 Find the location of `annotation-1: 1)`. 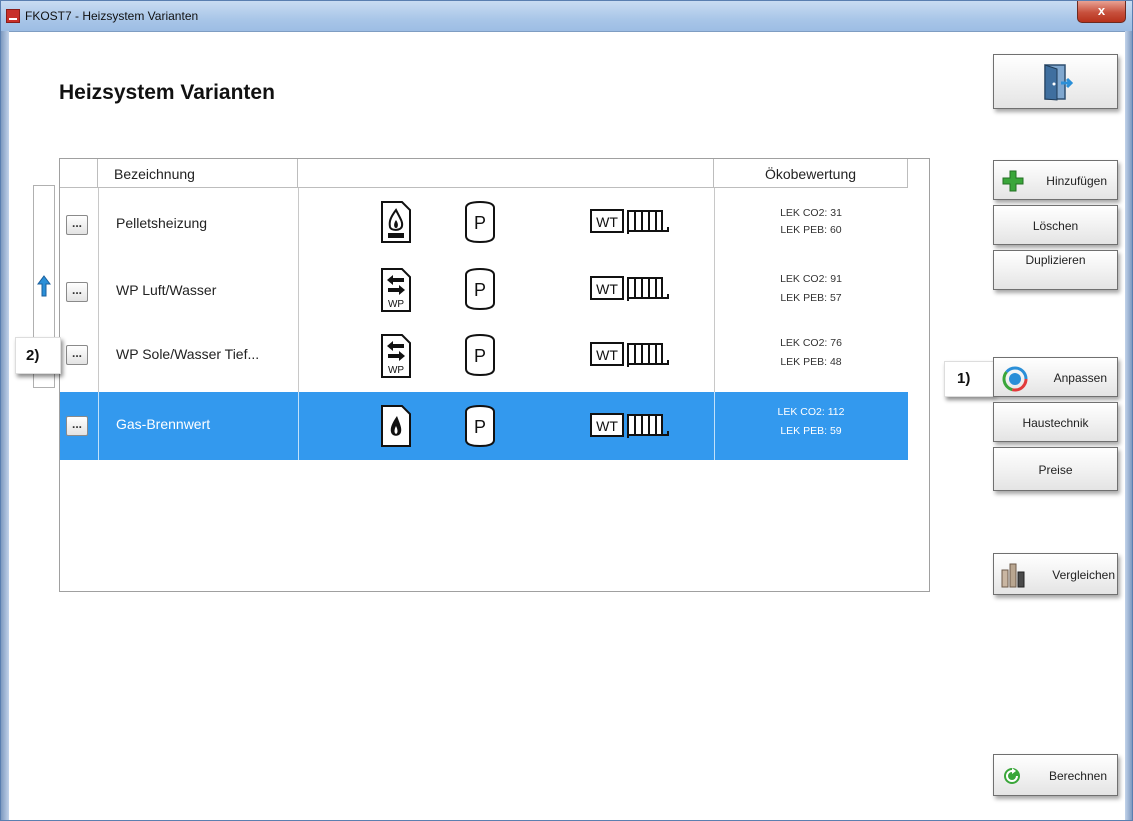

annotation-1: 1) is located at coordinates (969, 379).